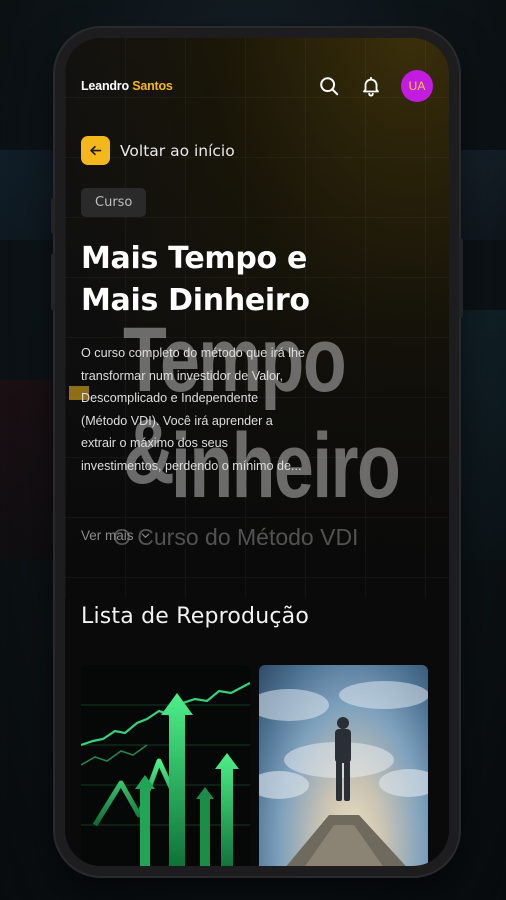 The image size is (506, 900). I want to click on course-title-line-1: Mais Tempo e, so click(194, 258).